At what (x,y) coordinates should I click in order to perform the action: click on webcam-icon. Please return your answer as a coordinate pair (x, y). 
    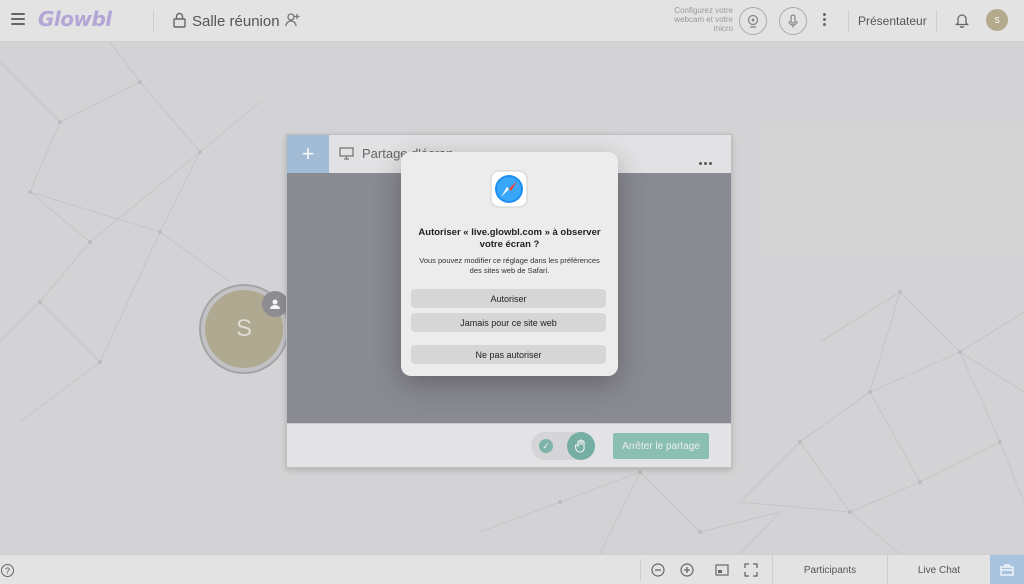
    Looking at the image, I should click on (753, 21).